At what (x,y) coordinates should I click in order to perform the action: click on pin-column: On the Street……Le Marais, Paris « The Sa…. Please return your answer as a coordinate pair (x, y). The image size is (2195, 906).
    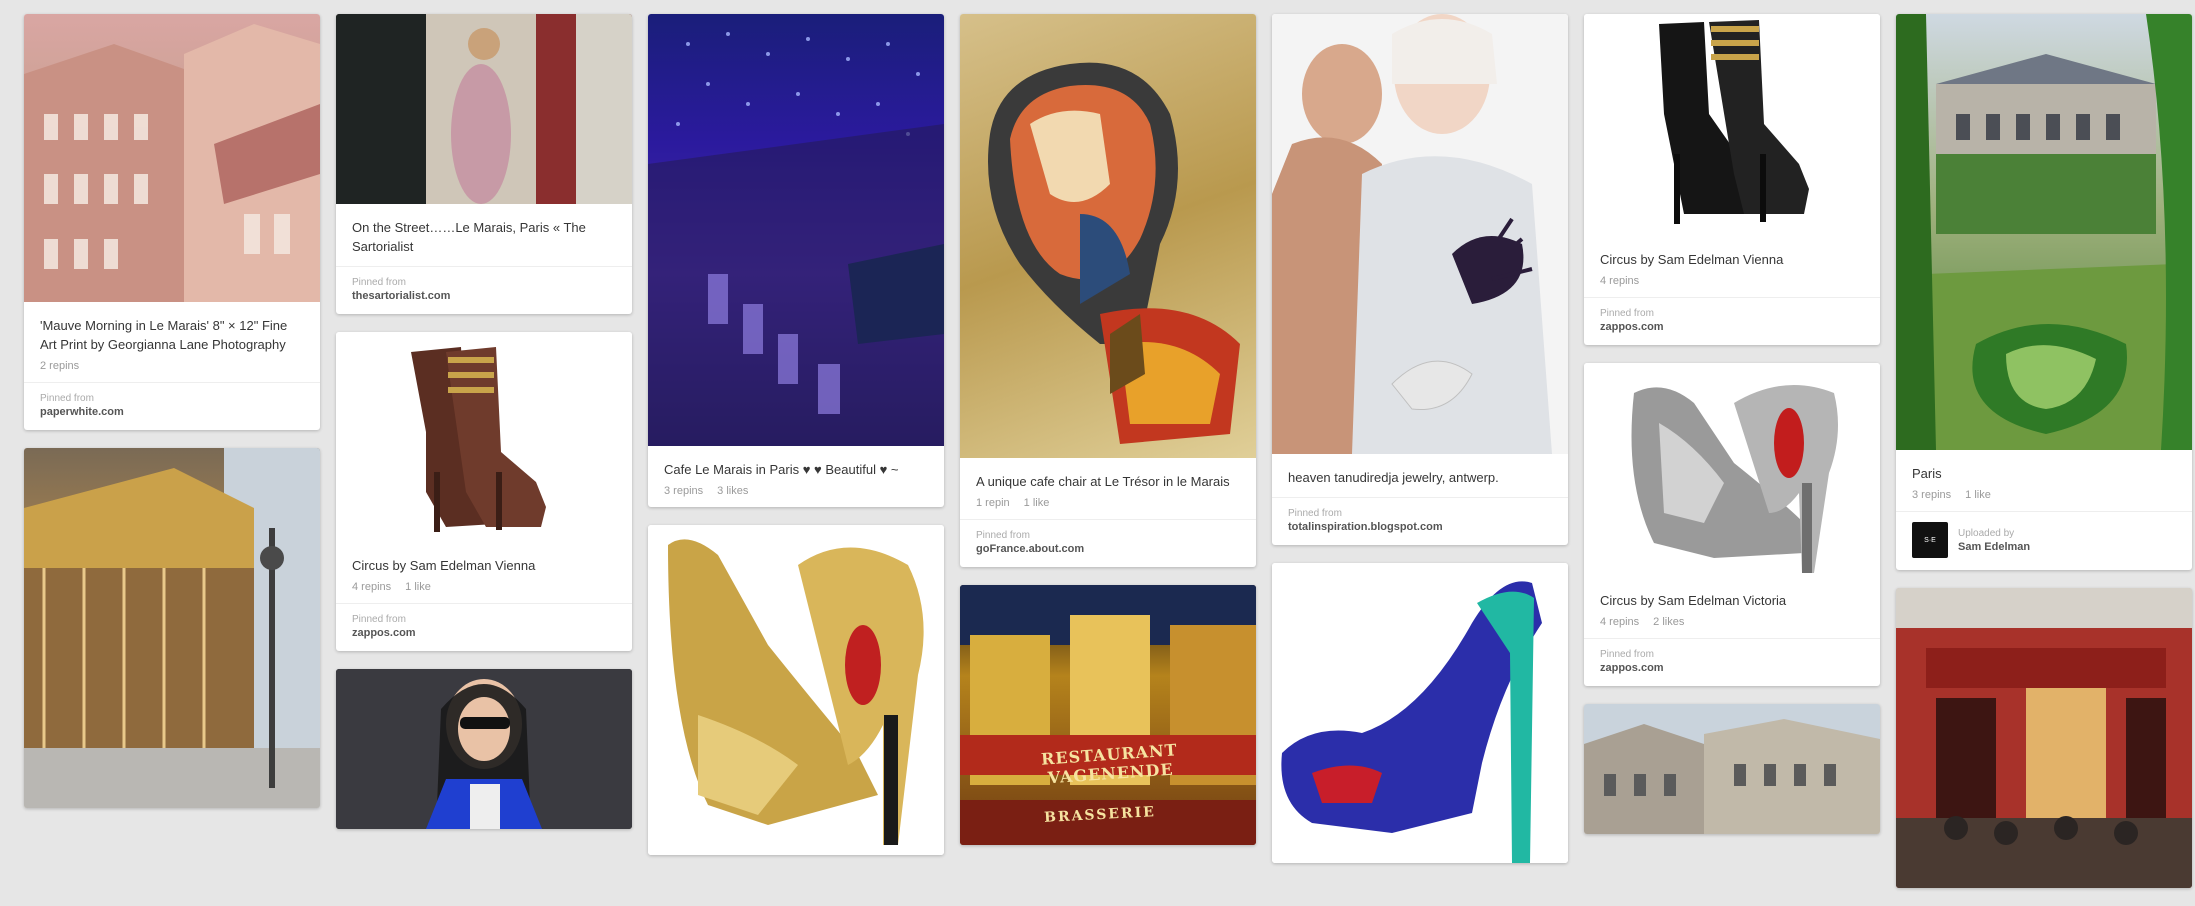
    Looking at the image, I should click on (484, 430).